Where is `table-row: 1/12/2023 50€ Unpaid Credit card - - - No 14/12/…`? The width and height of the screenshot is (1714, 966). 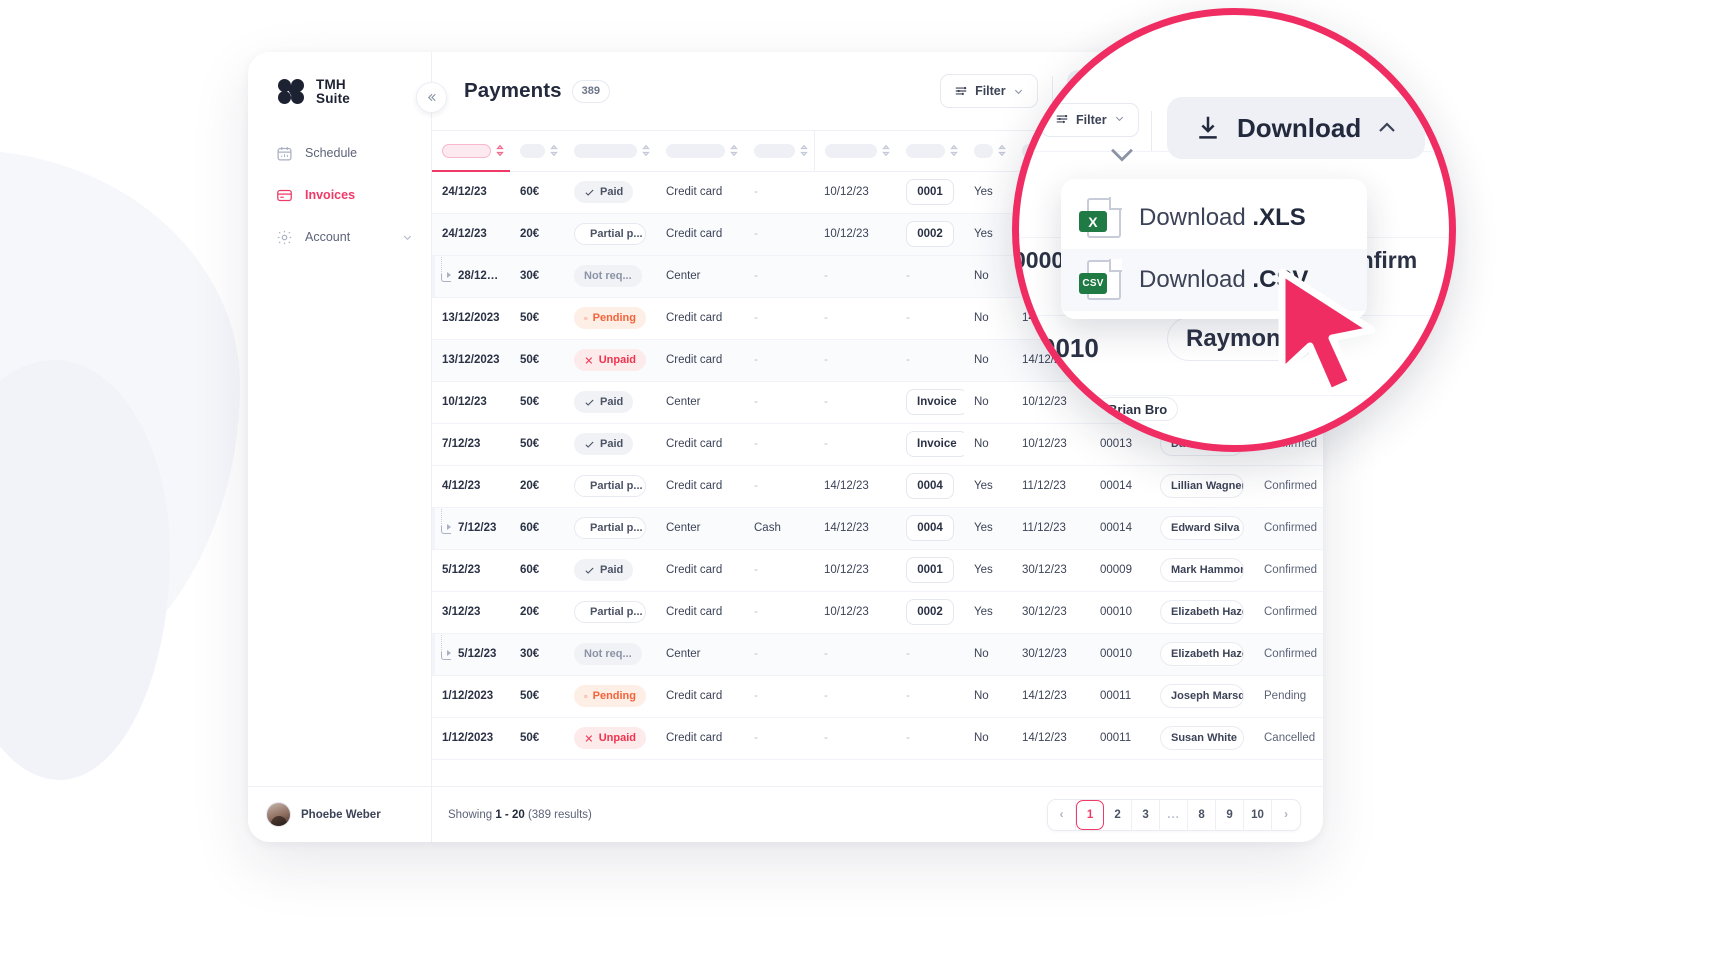 table-row: 1/12/2023 50€ Unpaid Credit card - - - No 14/12/… is located at coordinates (877, 738).